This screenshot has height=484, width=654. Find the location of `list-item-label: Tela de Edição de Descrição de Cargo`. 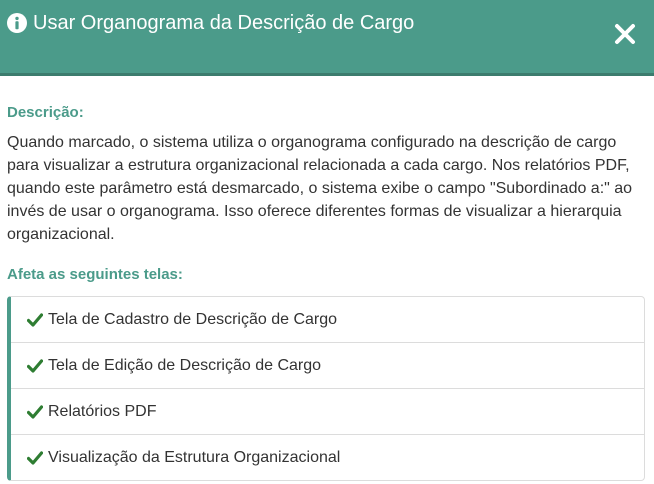

list-item-label: Tela de Edição de Descrição de Cargo is located at coordinates (185, 365).